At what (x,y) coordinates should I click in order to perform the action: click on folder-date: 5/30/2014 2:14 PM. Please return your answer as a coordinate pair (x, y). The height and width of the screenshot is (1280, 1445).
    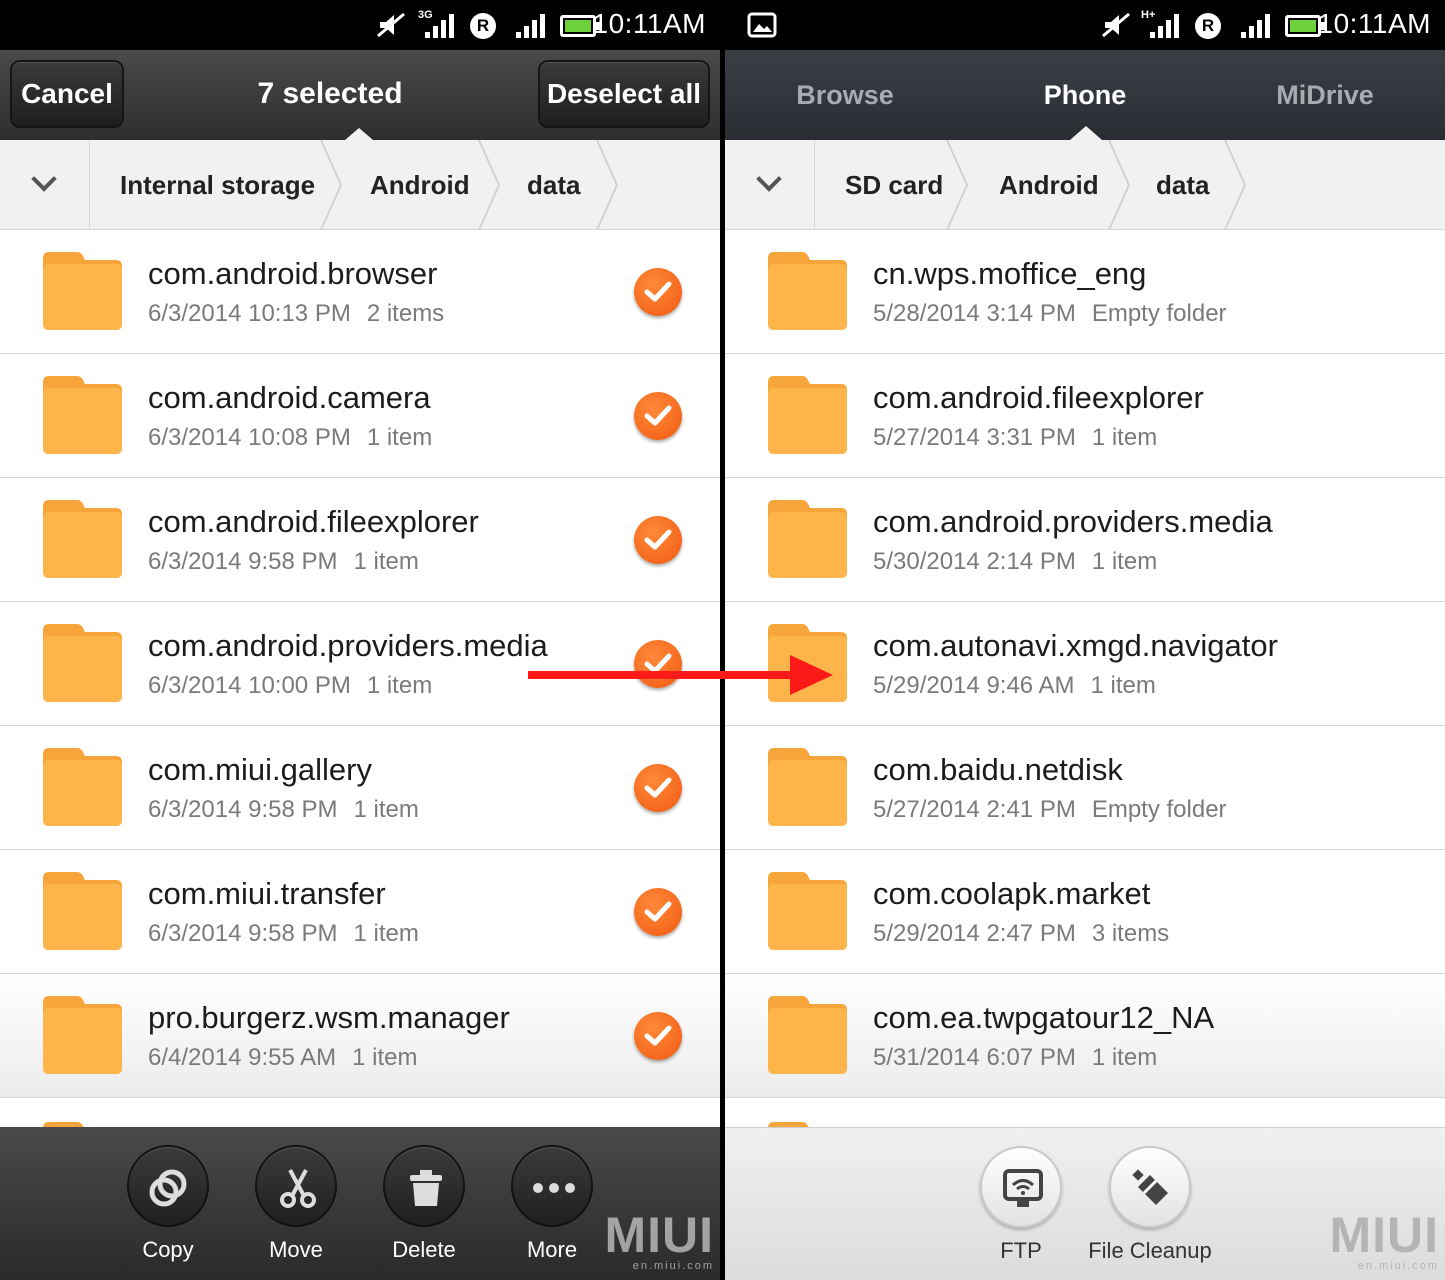
    Looking at the image, I should click on (974, 561).